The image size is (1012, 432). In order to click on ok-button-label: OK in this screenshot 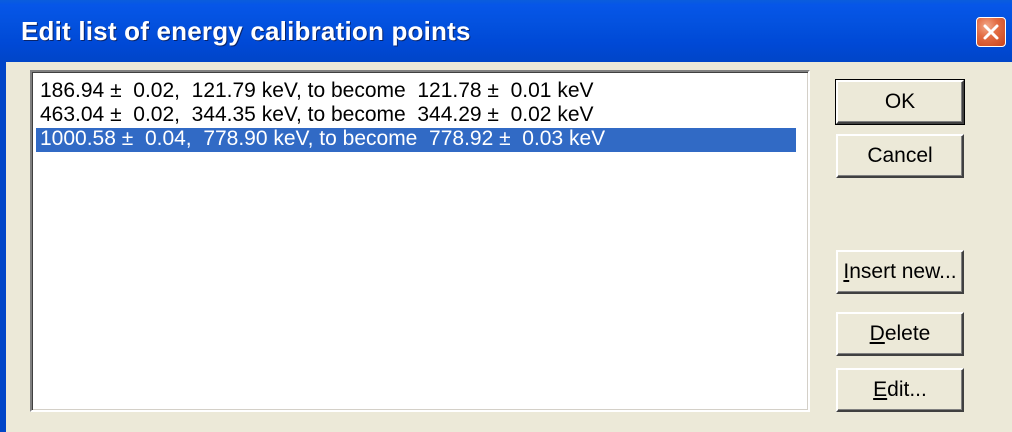, I will do `click(900, 101)`.